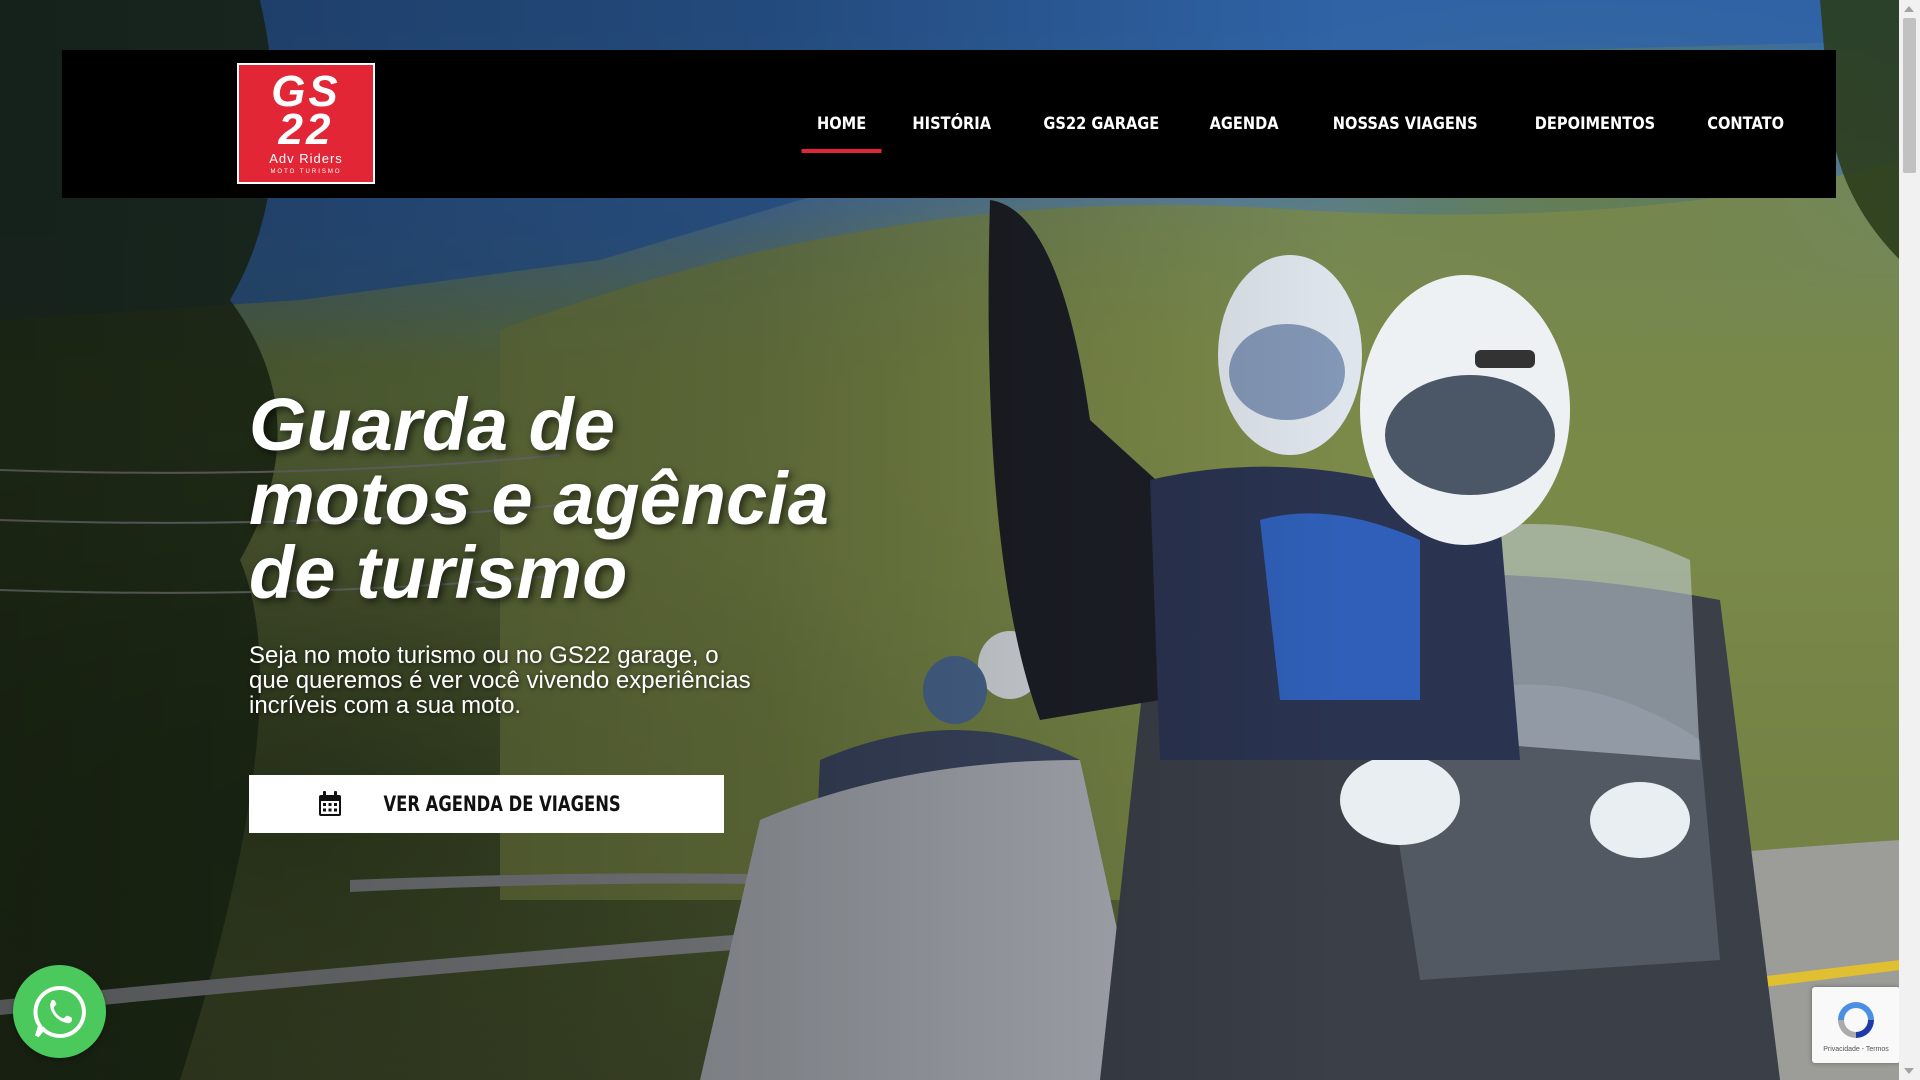 The width and height of the screenshot is (1920, 1080). I want to click on nav-item-agenda: AGENDA, so click(1244, 124).